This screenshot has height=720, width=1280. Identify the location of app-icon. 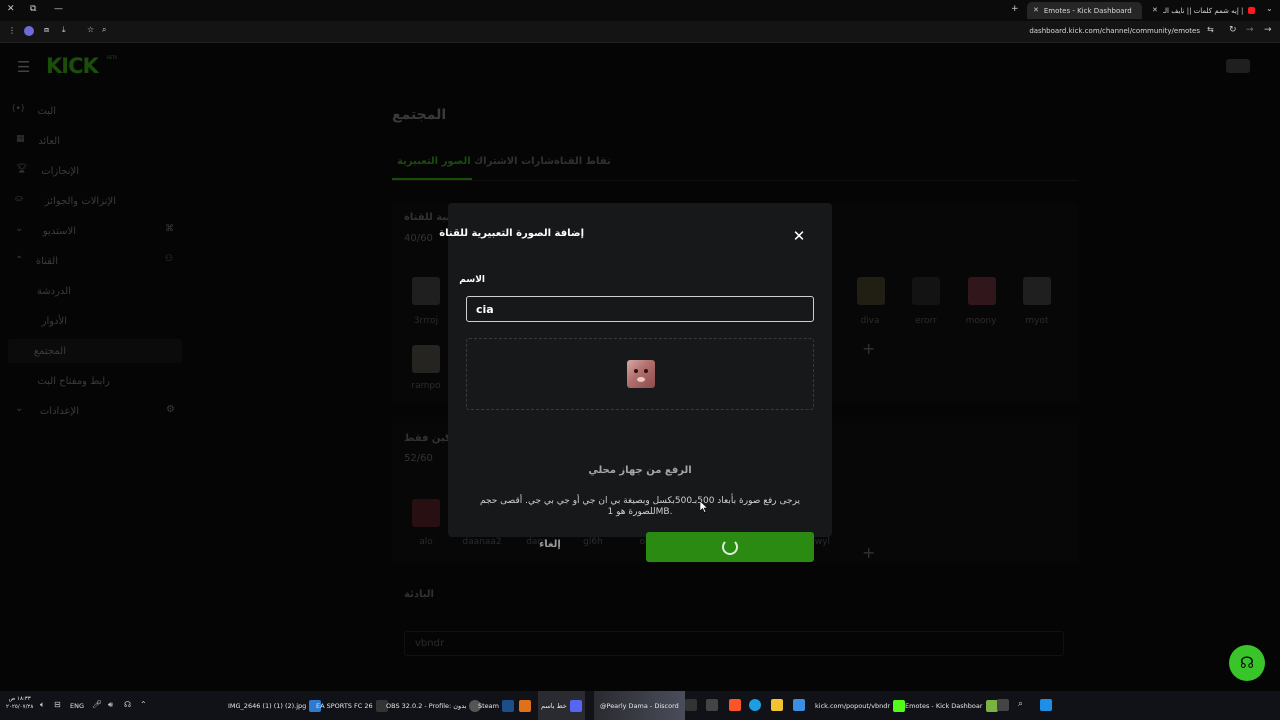
(691, 705).